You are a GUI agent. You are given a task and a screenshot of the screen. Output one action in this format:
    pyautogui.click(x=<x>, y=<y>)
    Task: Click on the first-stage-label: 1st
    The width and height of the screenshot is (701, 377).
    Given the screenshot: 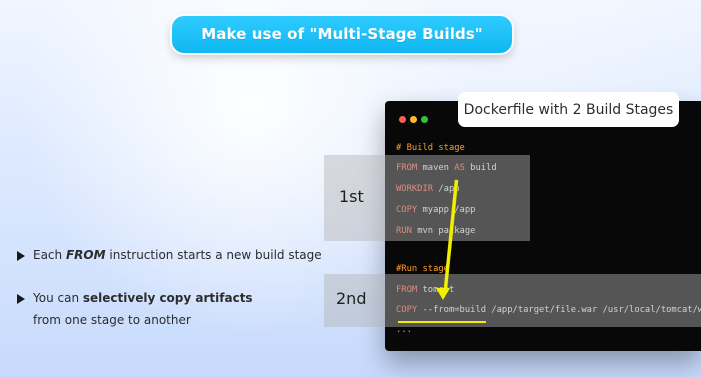 What is the action you would take?
    pyautogui.click(x=351, y=196)
    